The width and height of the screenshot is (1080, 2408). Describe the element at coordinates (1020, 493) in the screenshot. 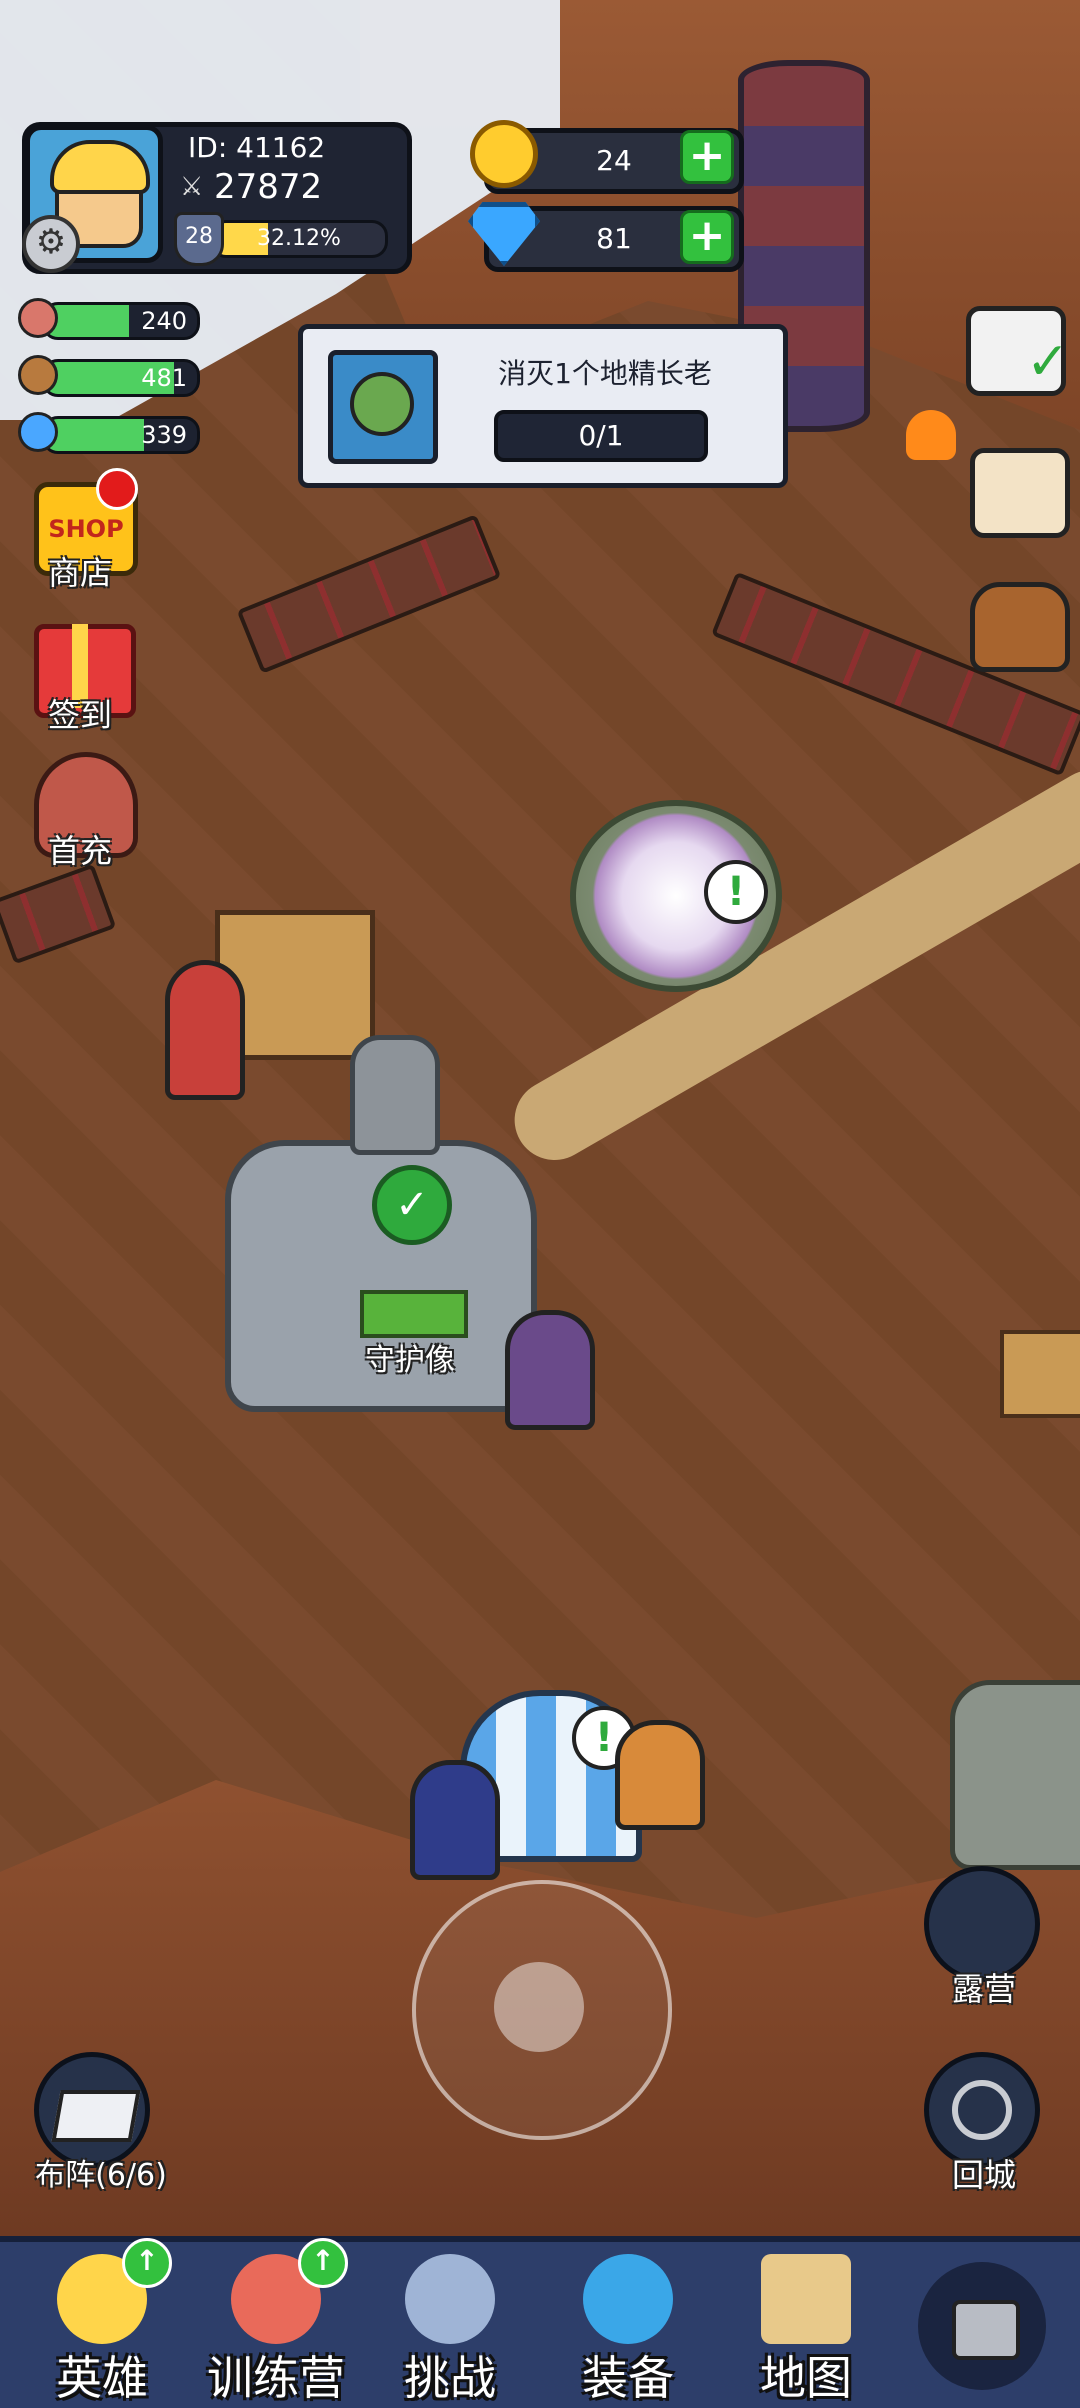

I see `mail-icon` at that location.